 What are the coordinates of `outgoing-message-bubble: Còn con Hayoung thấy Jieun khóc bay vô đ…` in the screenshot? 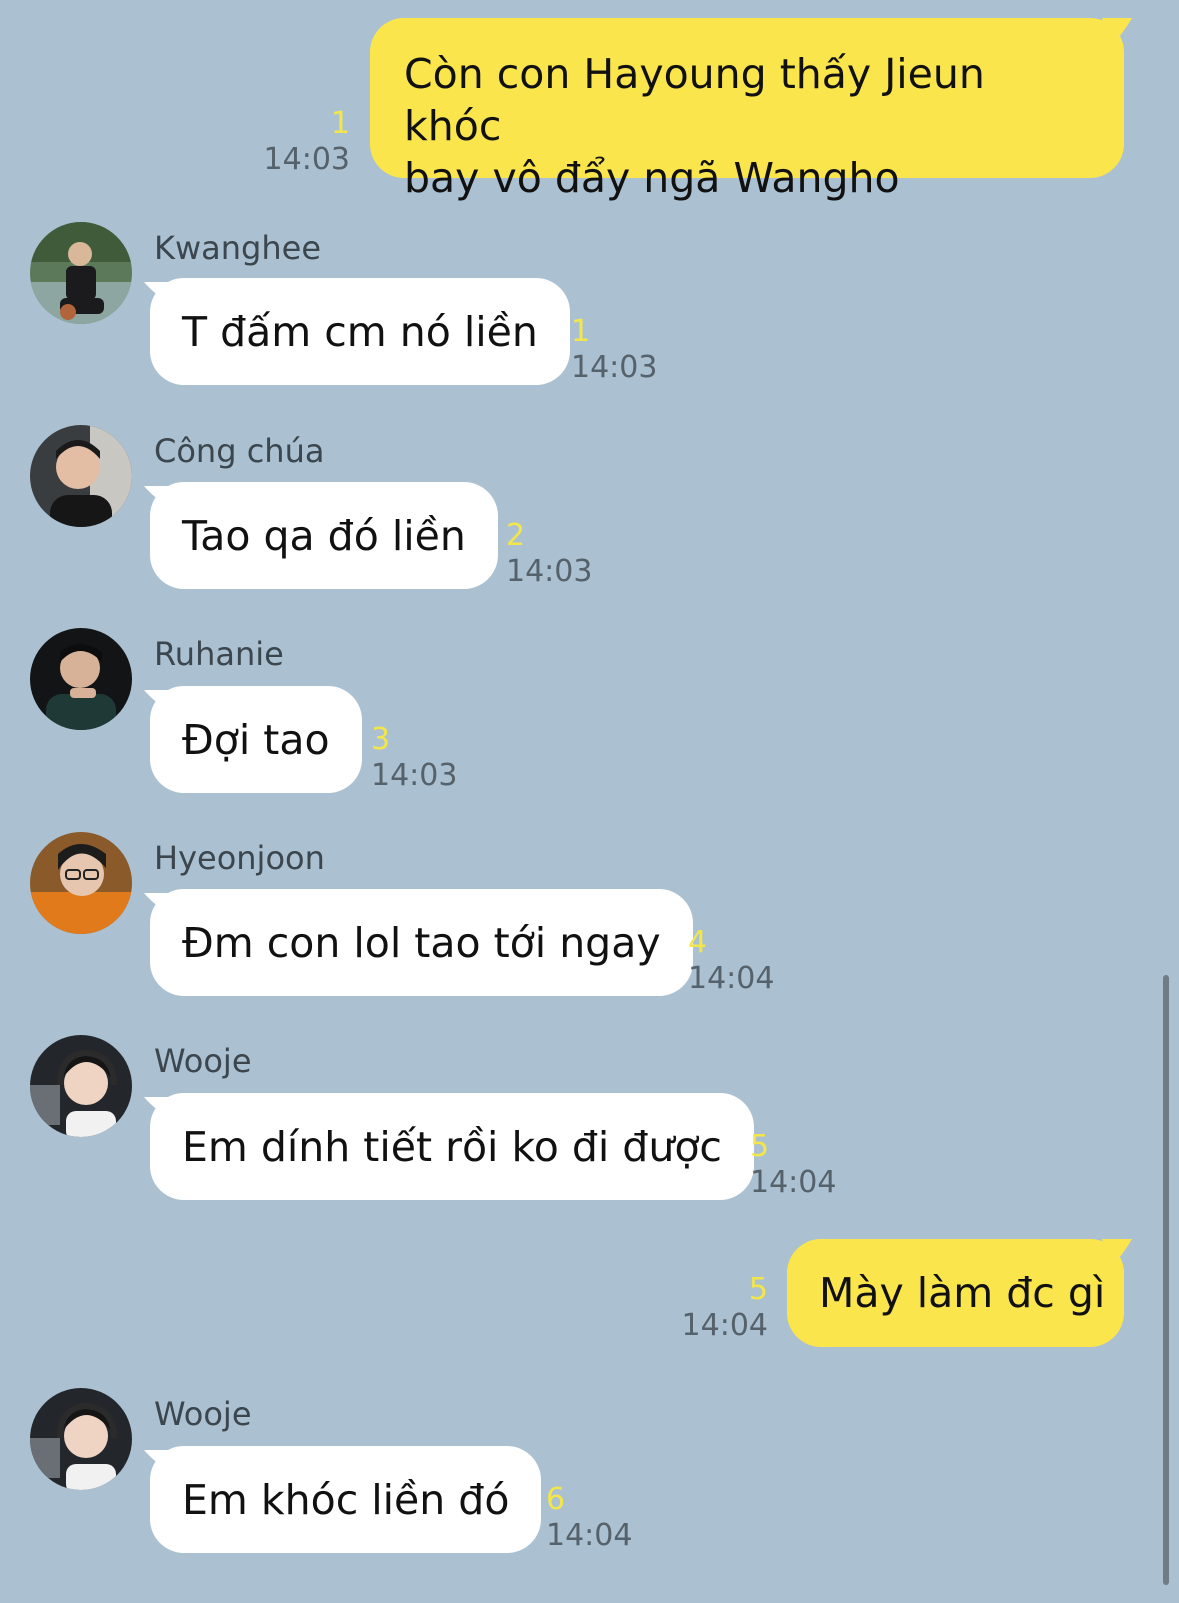 It's located at (747, 110).